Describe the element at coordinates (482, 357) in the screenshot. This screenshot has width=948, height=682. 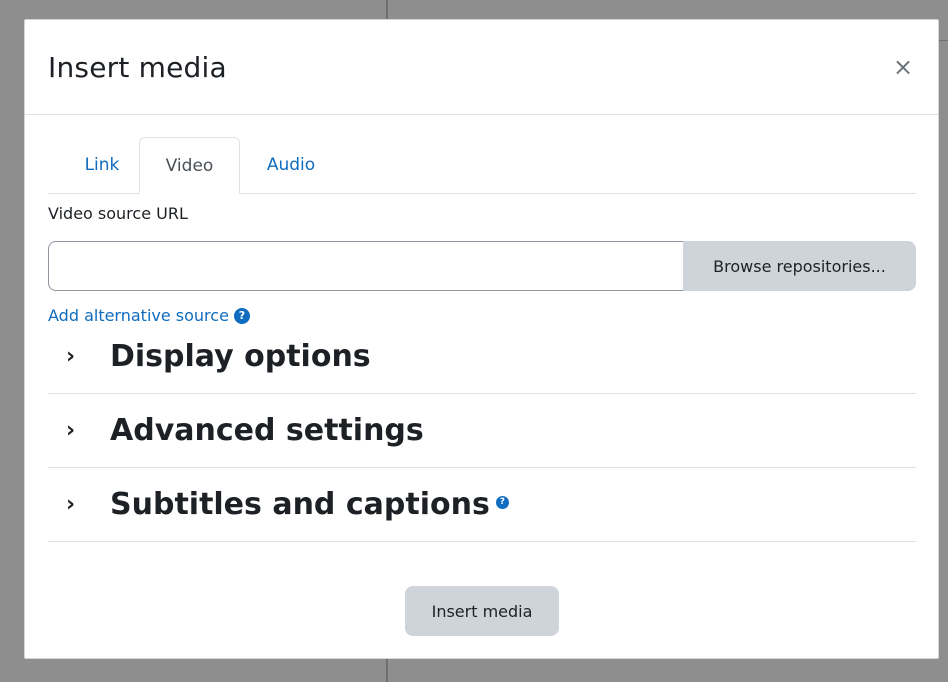
I see `section-display-options: › Display options` at that location.